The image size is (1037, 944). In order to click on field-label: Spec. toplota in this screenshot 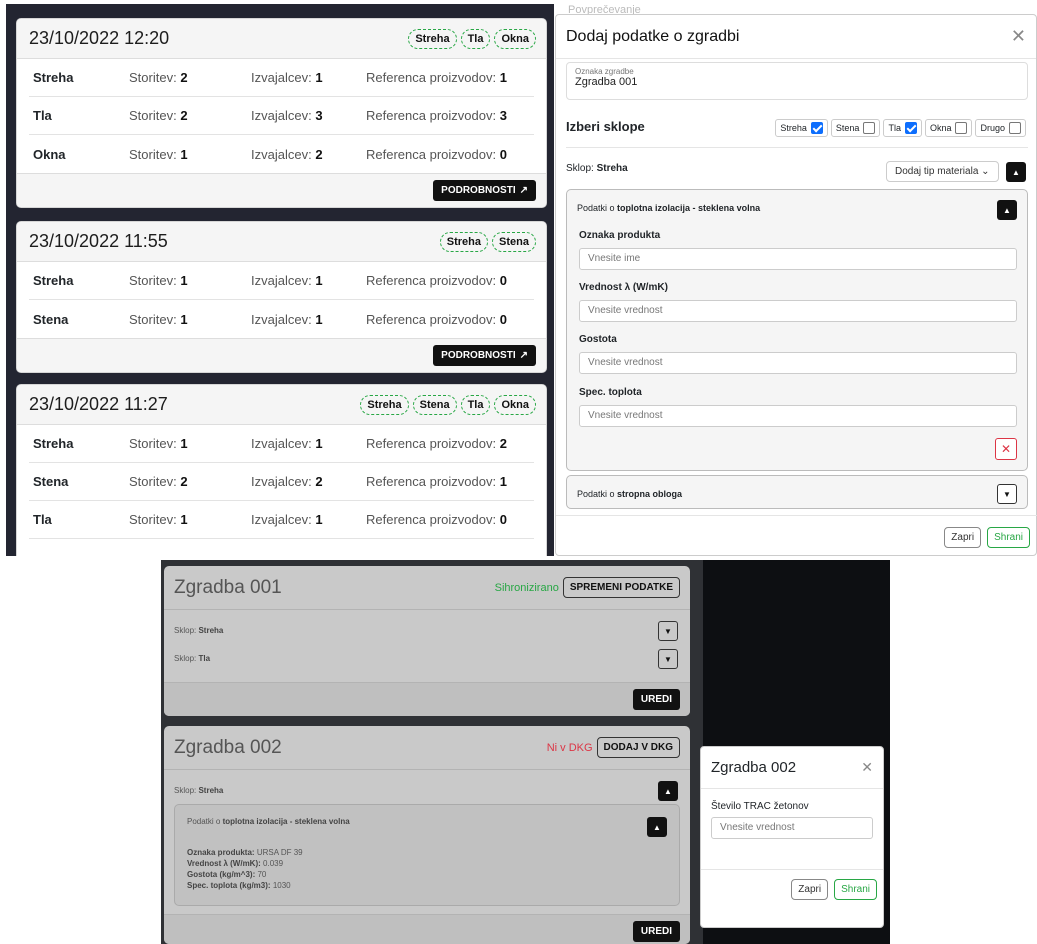, I will do `click(610, 392)`.